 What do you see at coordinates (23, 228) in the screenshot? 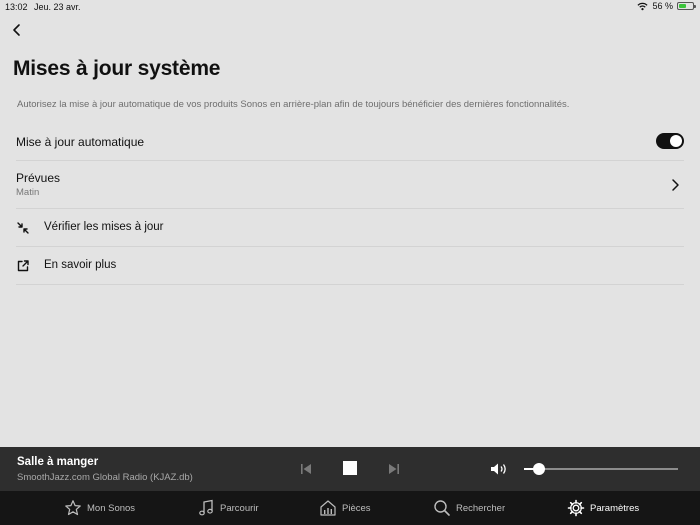
I see `collapse-arrows-icon` at bounding box center [23, 228].